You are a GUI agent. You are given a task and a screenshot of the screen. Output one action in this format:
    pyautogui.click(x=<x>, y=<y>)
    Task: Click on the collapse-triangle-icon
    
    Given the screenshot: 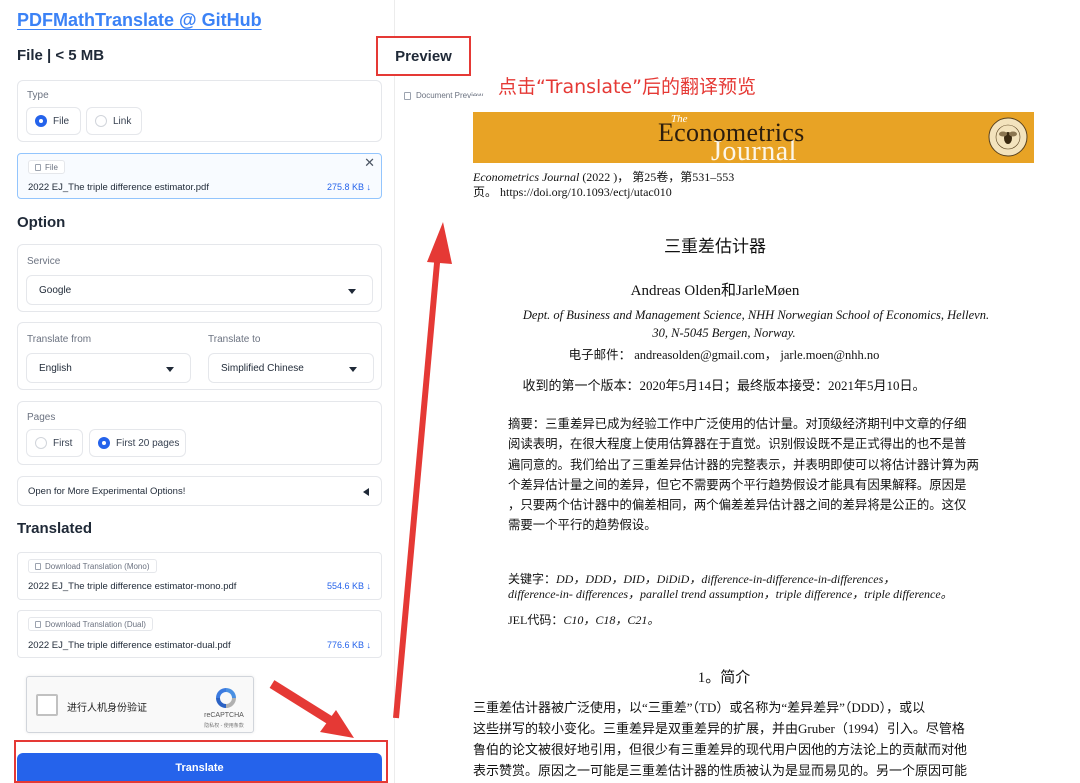 What is the action you would take?
    pyautogui.click(x=366, y=492)
    